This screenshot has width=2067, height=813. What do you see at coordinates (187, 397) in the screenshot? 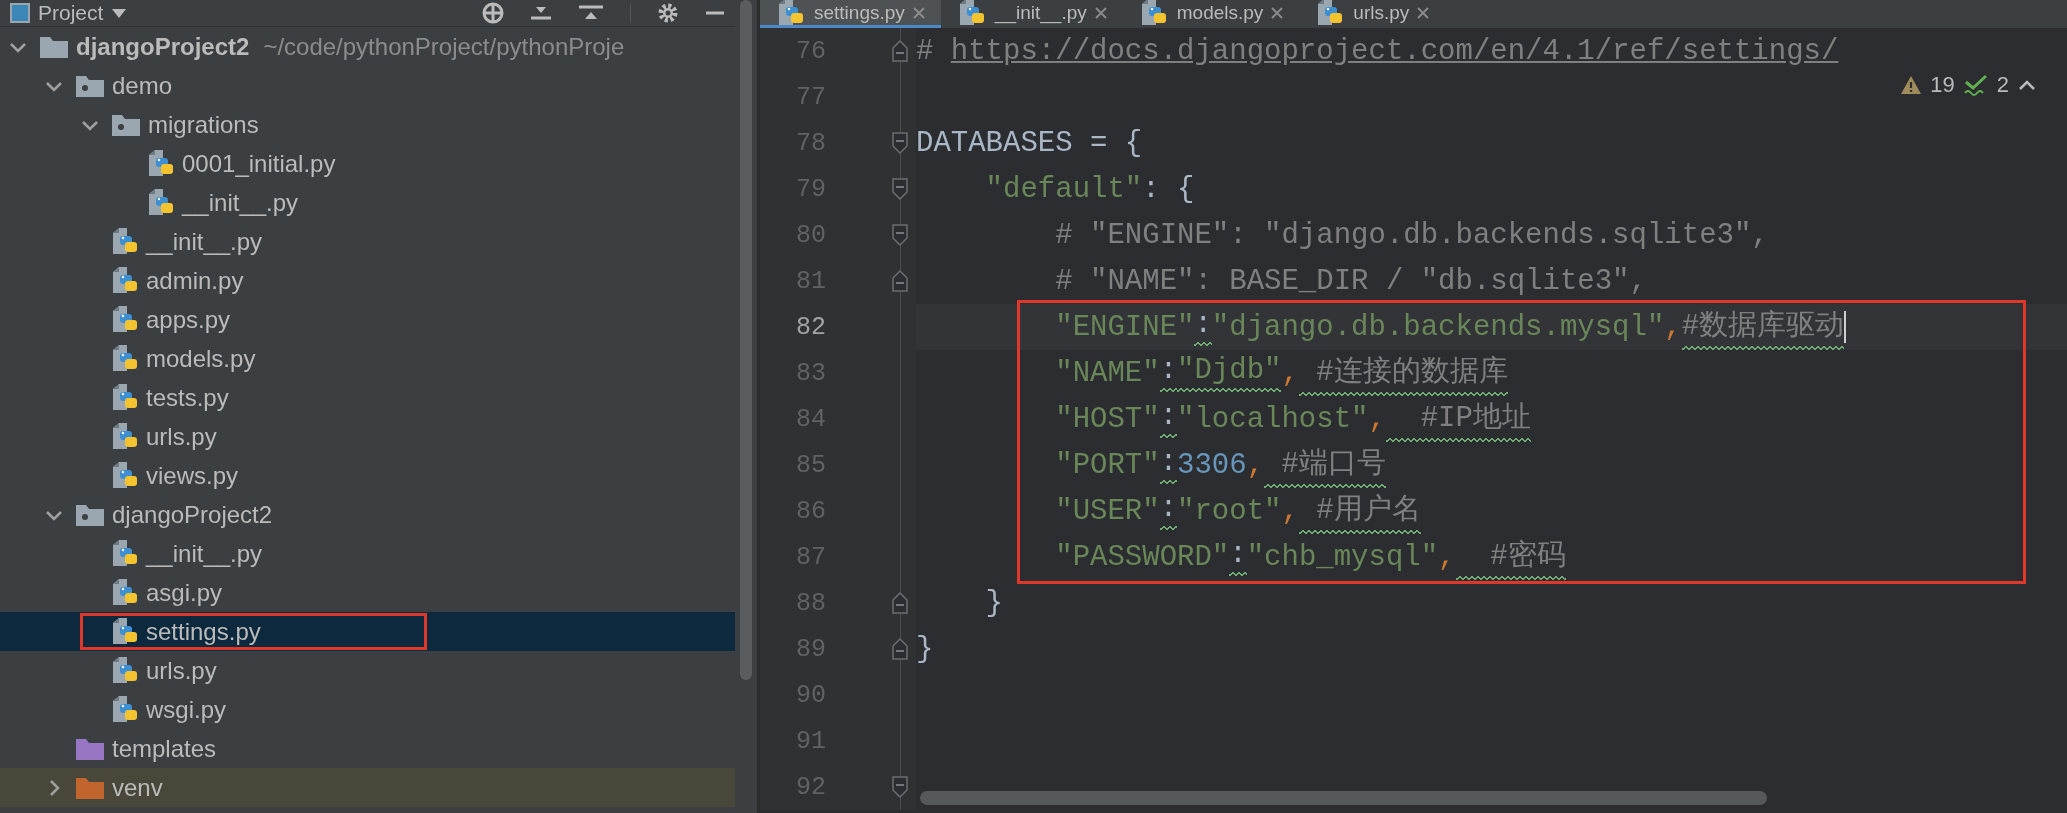
I see `tree-item: tests.py` at bounding box center [187, 397].